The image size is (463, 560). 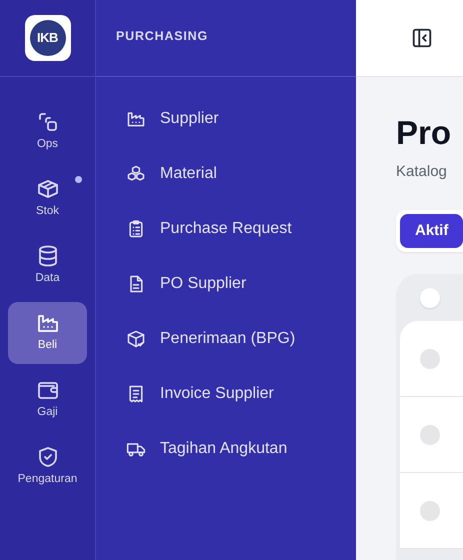 What do you see at coordinates (47, 400) in the screenshot?
I see `nav-item: Gaji` at bounding box center [47, 400].